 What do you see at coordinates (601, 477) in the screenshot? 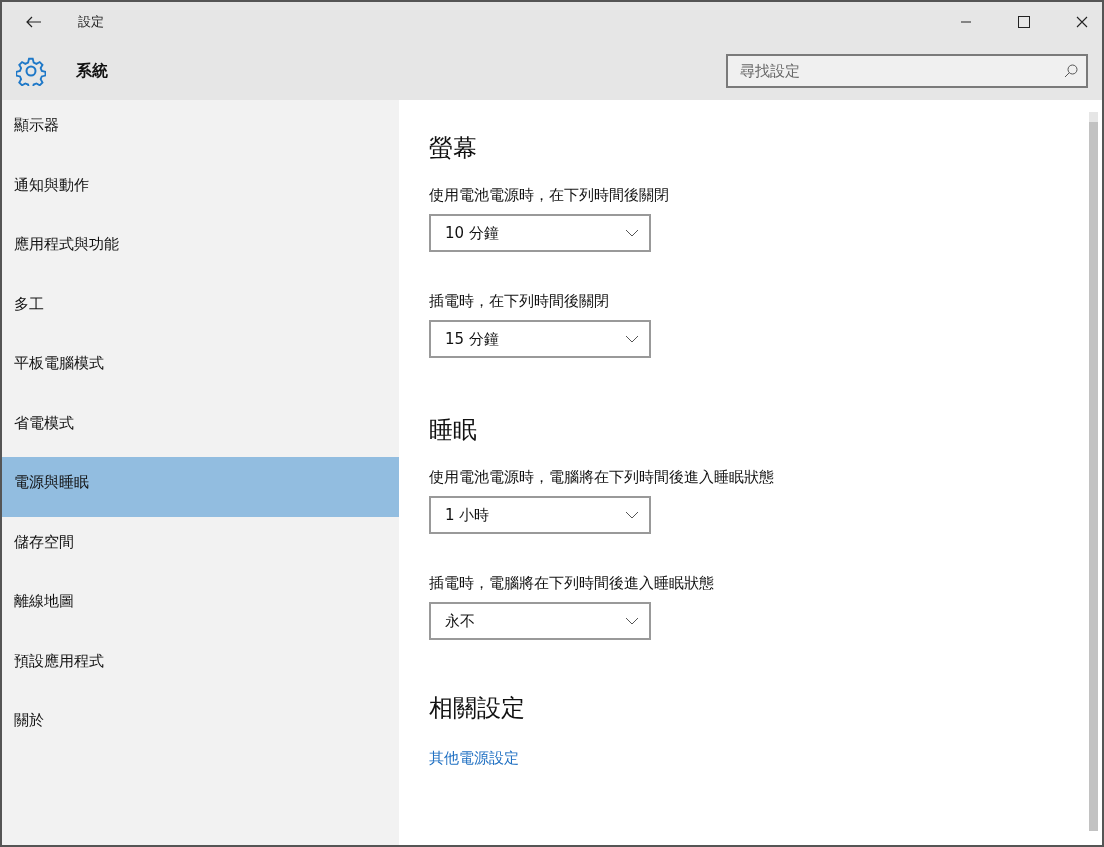
I see `setting-label: 使用電池電源時，電腦將在下列時間後進入睡眠狀態` at bounding box center [601, 477].